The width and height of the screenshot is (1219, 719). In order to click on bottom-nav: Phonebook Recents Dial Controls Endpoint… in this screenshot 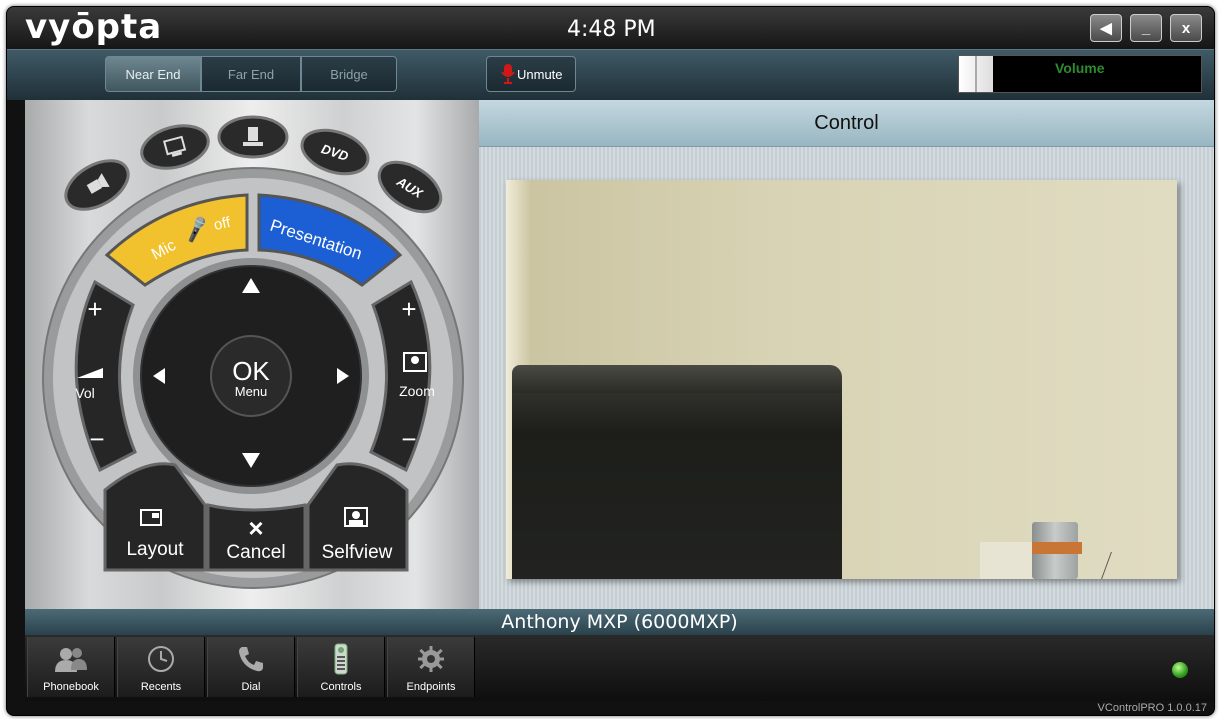, I will do `click(619, 668)`.